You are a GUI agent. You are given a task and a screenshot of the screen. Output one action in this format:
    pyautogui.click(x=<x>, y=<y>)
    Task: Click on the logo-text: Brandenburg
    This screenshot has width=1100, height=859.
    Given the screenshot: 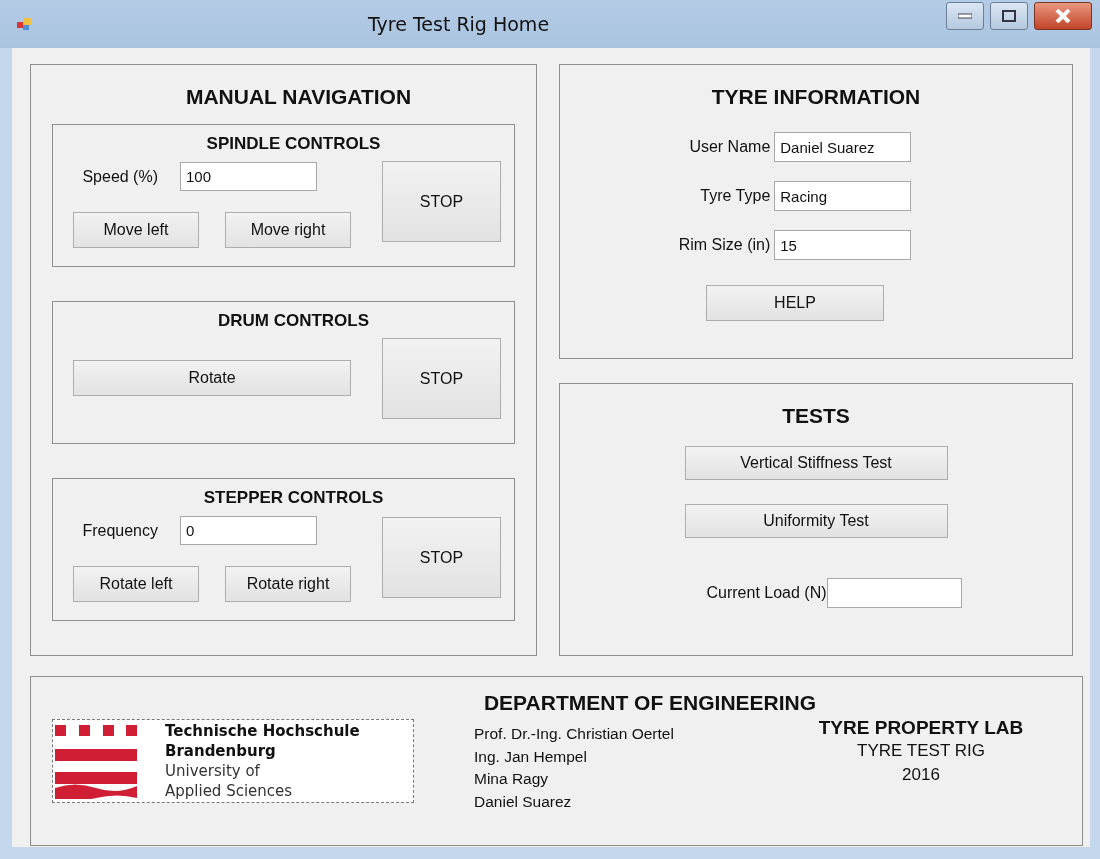 What is the action you would take?
    pyautogui.click(x=221, y=751)
    